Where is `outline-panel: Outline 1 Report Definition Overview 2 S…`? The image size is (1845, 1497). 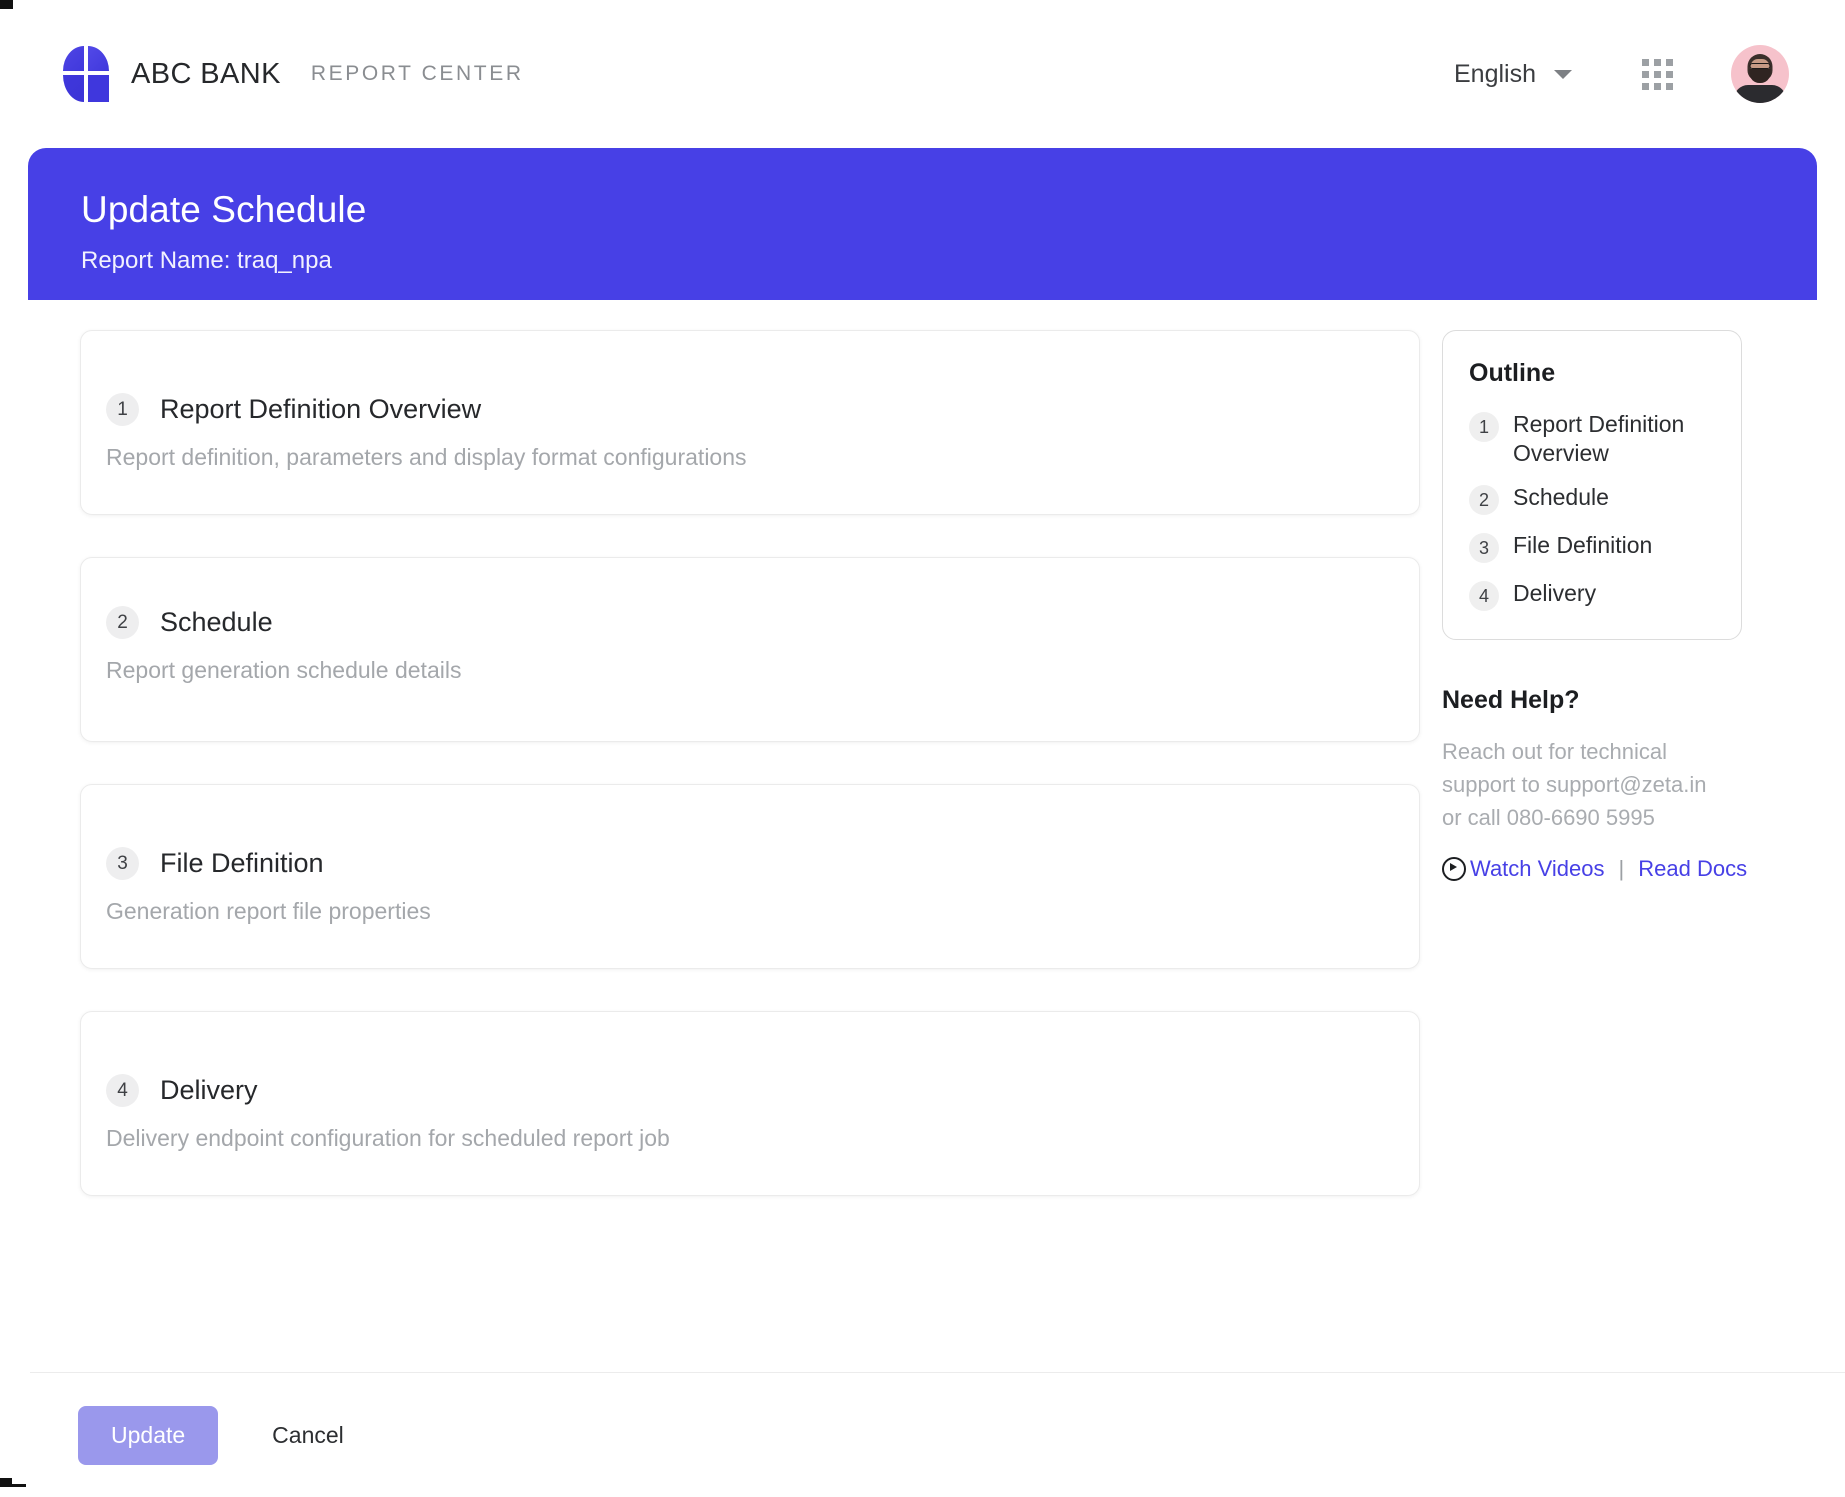
outline-panel: Outline 1 Report Definition Overview 2 S… is located at coordinates (1592, 485).